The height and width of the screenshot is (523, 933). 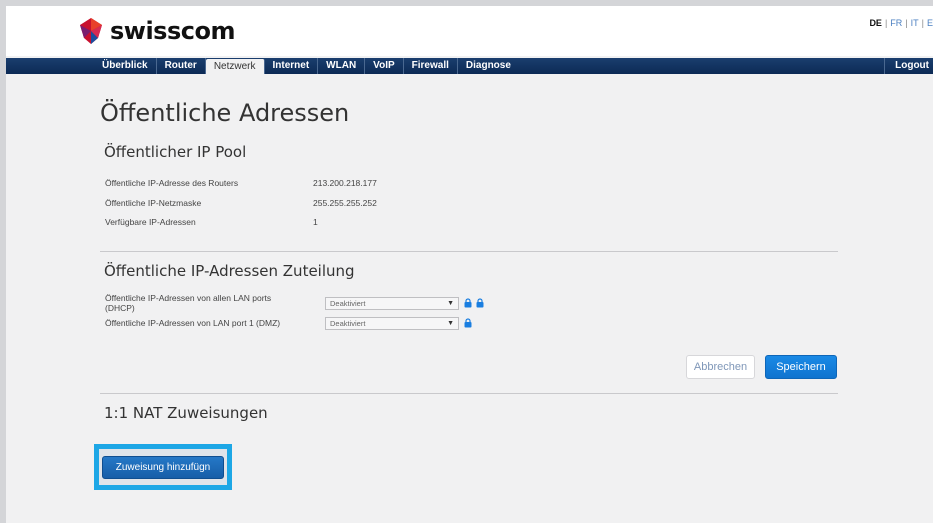 I want to click on swisscom-logo-icon, so click(x=91, y=31).